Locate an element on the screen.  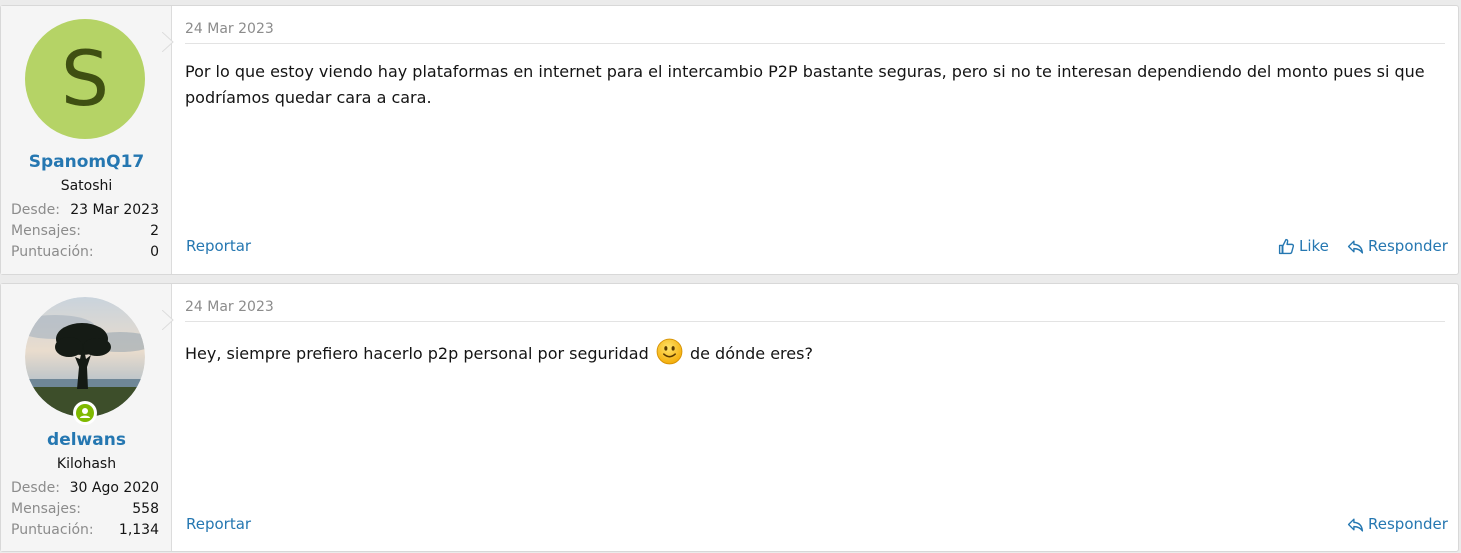
avatar-photo is located at coordinates (85, 357).